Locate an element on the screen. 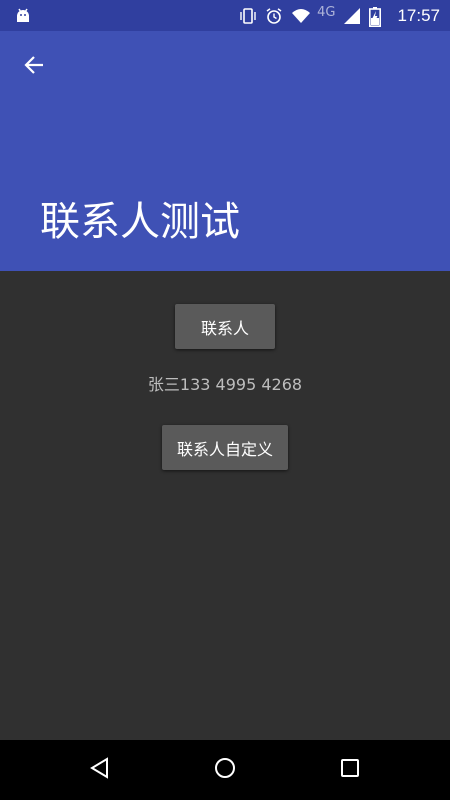 The height and width of the screenshot is (800, 450). nav-back-button is located at coordinates (100, 770).